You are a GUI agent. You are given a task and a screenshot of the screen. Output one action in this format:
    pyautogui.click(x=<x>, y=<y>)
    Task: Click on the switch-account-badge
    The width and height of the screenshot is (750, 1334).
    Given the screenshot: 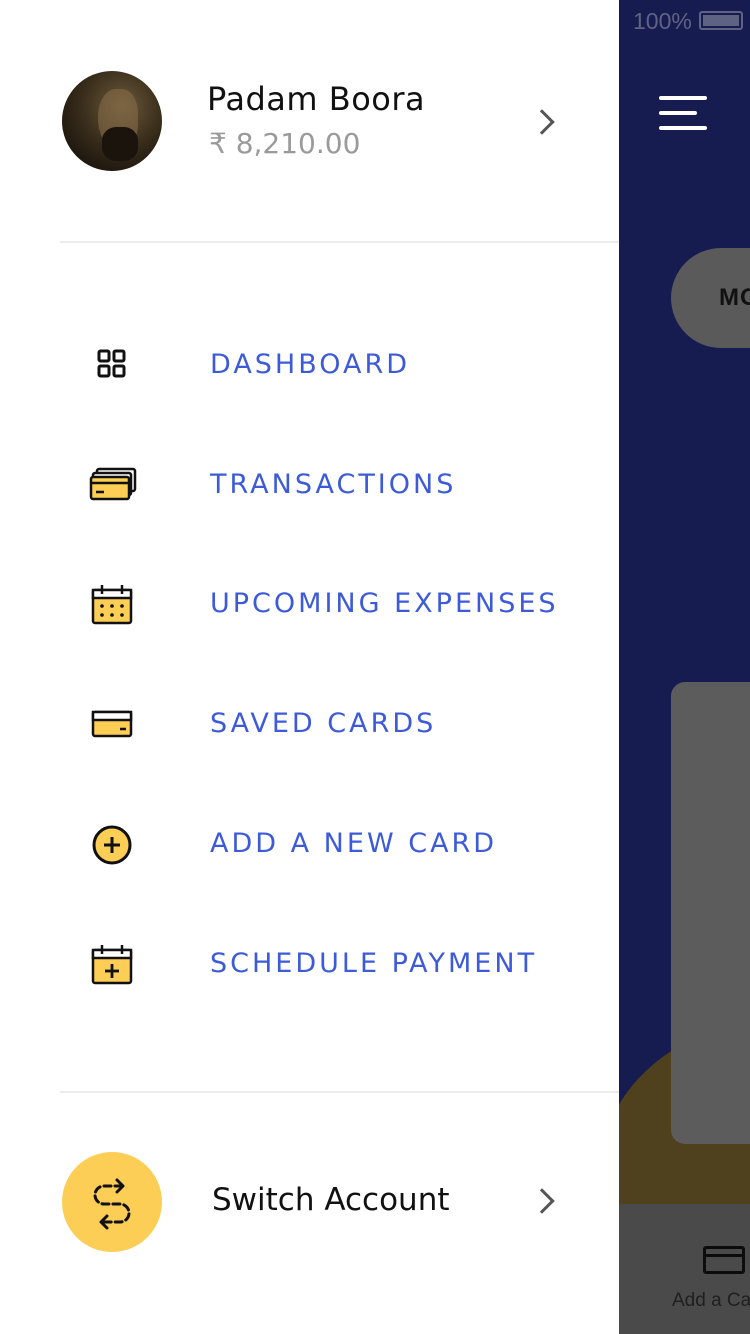 What is the action you would take?
    pyautogui.click(x=112, y=1202)
    